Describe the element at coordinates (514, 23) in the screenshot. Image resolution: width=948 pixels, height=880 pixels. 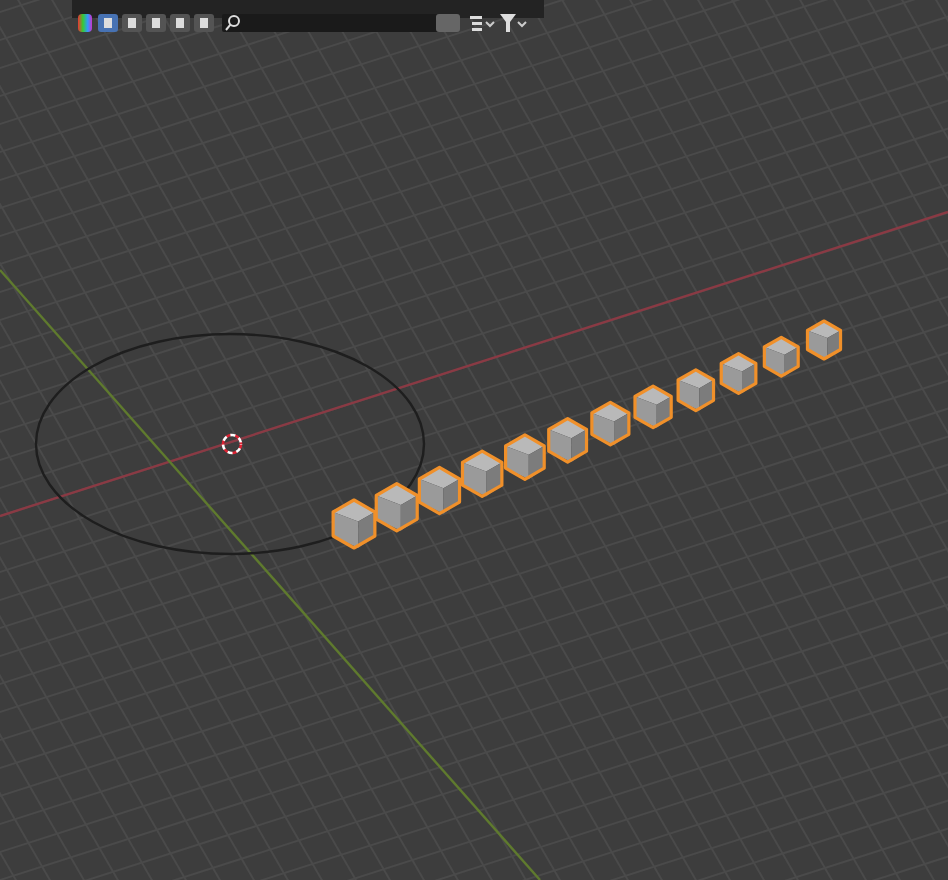
I see `filter-icon` at that location.